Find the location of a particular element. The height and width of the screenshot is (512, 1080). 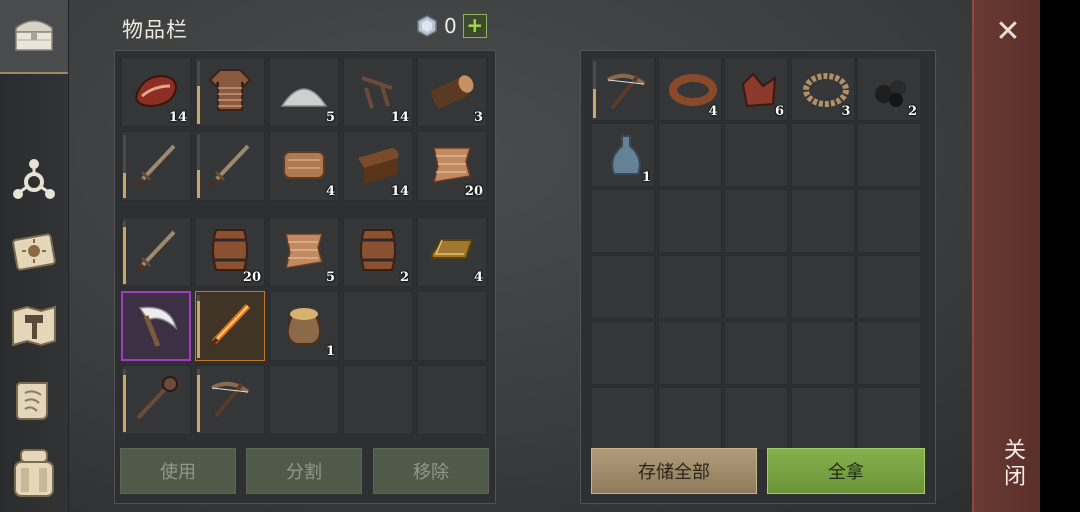

perks-icon is located at coordinates (34, 179).